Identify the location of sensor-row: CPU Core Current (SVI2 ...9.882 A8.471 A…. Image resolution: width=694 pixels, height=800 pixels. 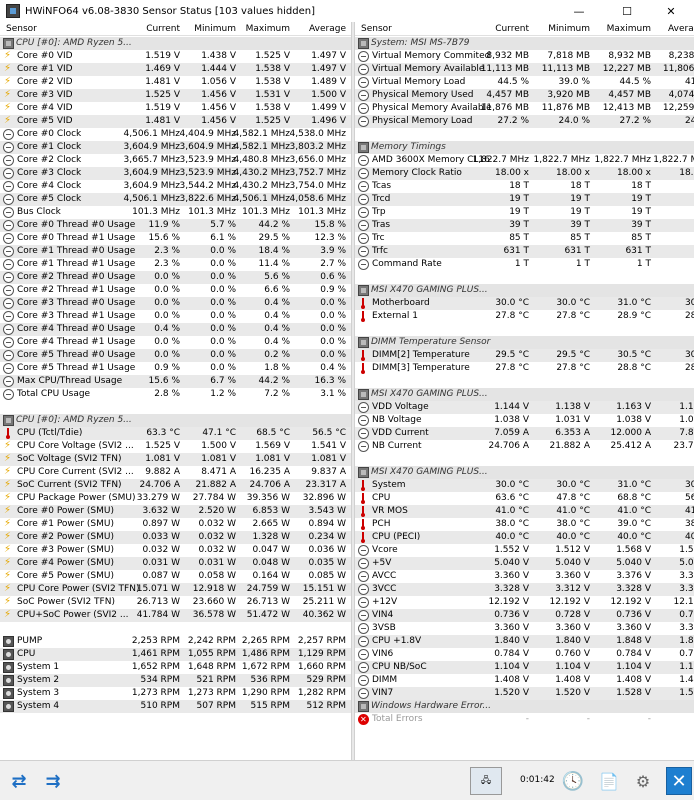
(175, 472).